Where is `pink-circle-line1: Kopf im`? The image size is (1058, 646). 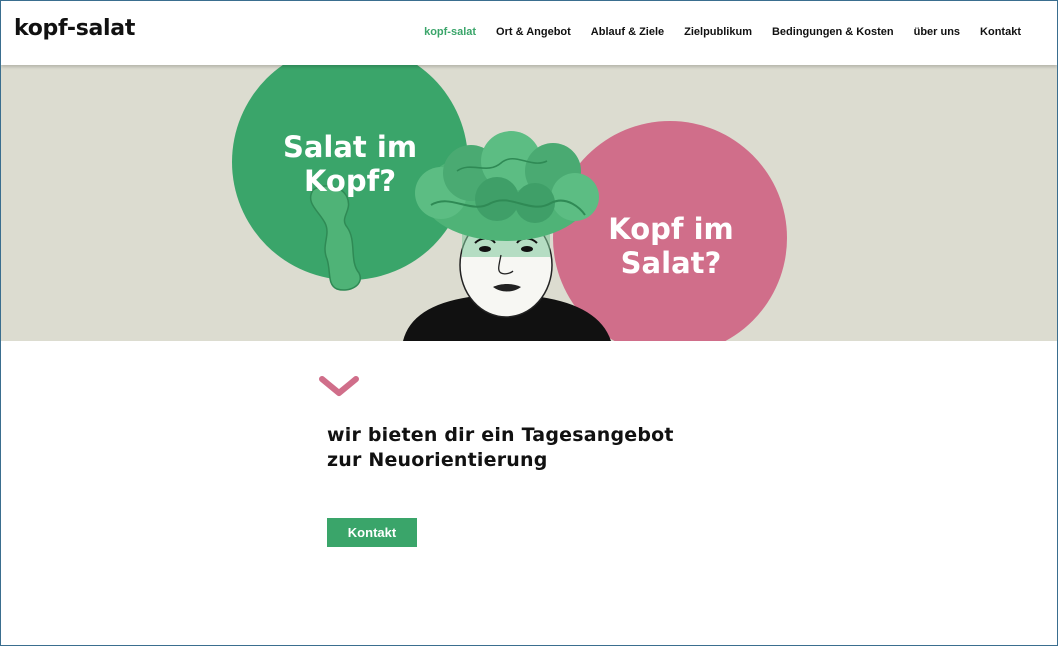
pink-circle-line1: Kopf im is located at coordinates (671, 229).